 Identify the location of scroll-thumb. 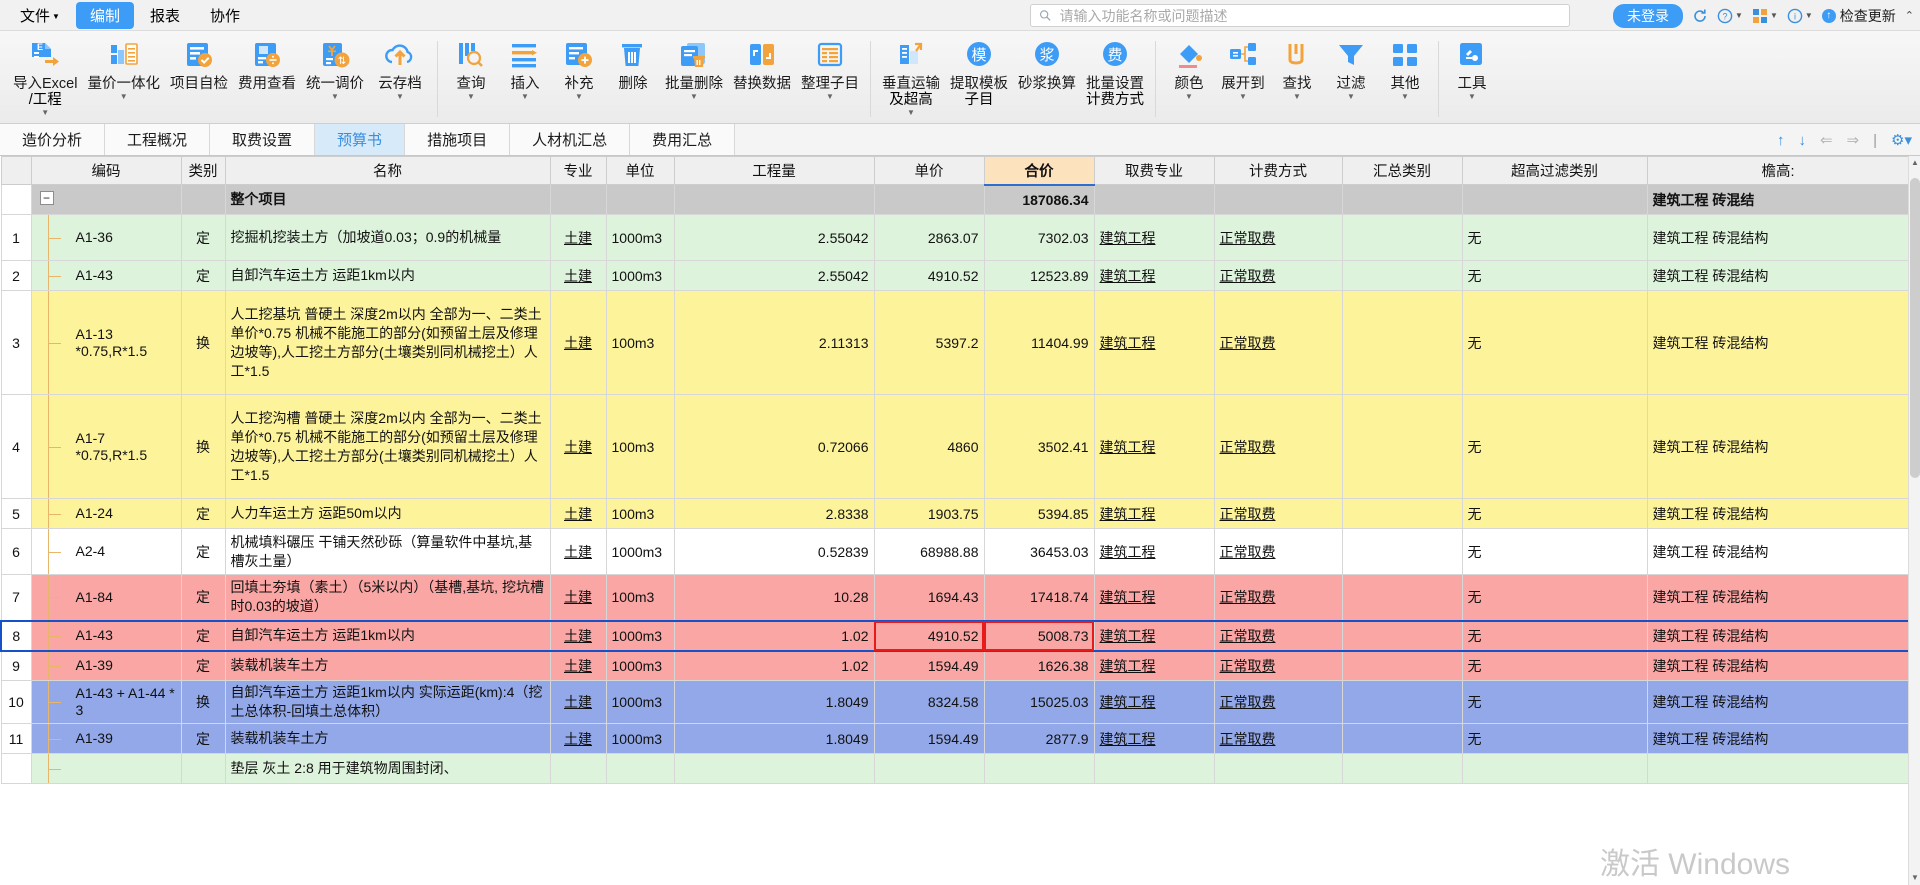
(1915, 328).